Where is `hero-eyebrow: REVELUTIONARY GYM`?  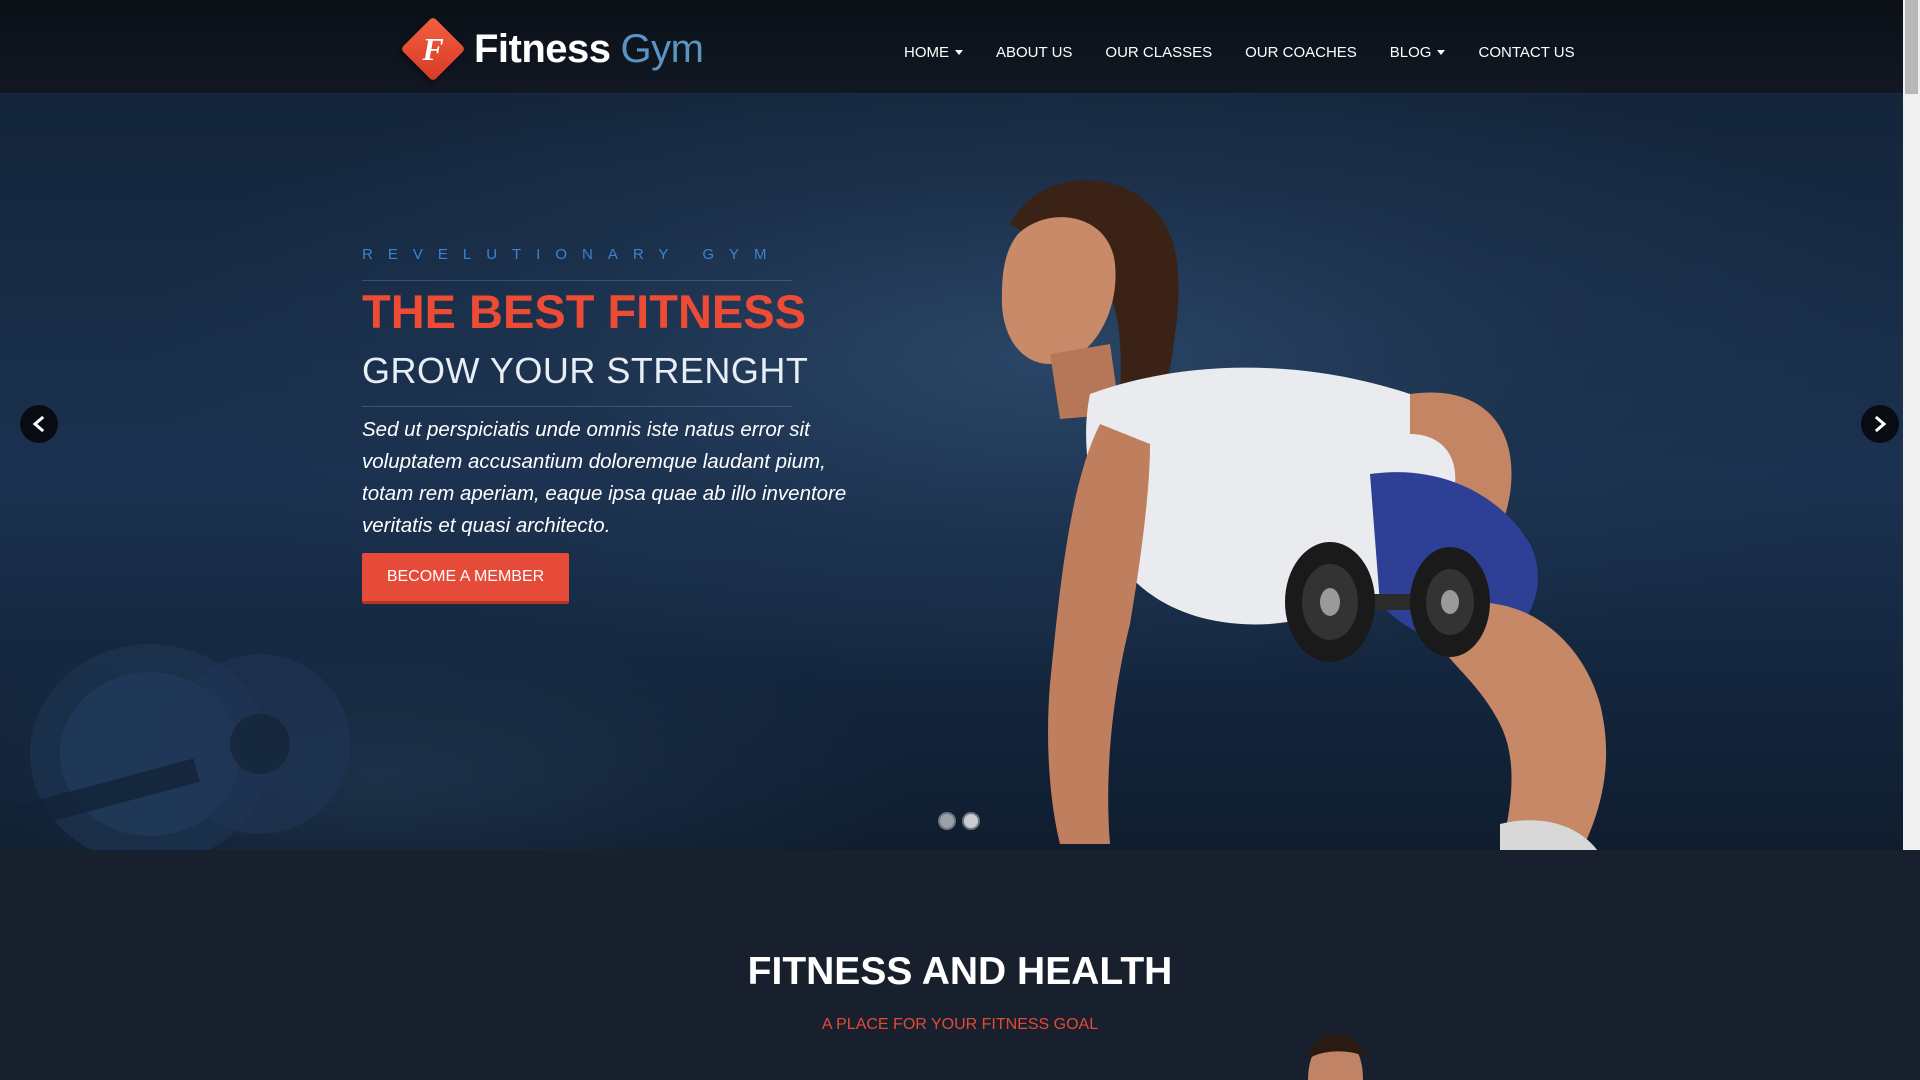
hero-eyebrow: REVELUTIONARY GYM is located at coordinates (572, 254).